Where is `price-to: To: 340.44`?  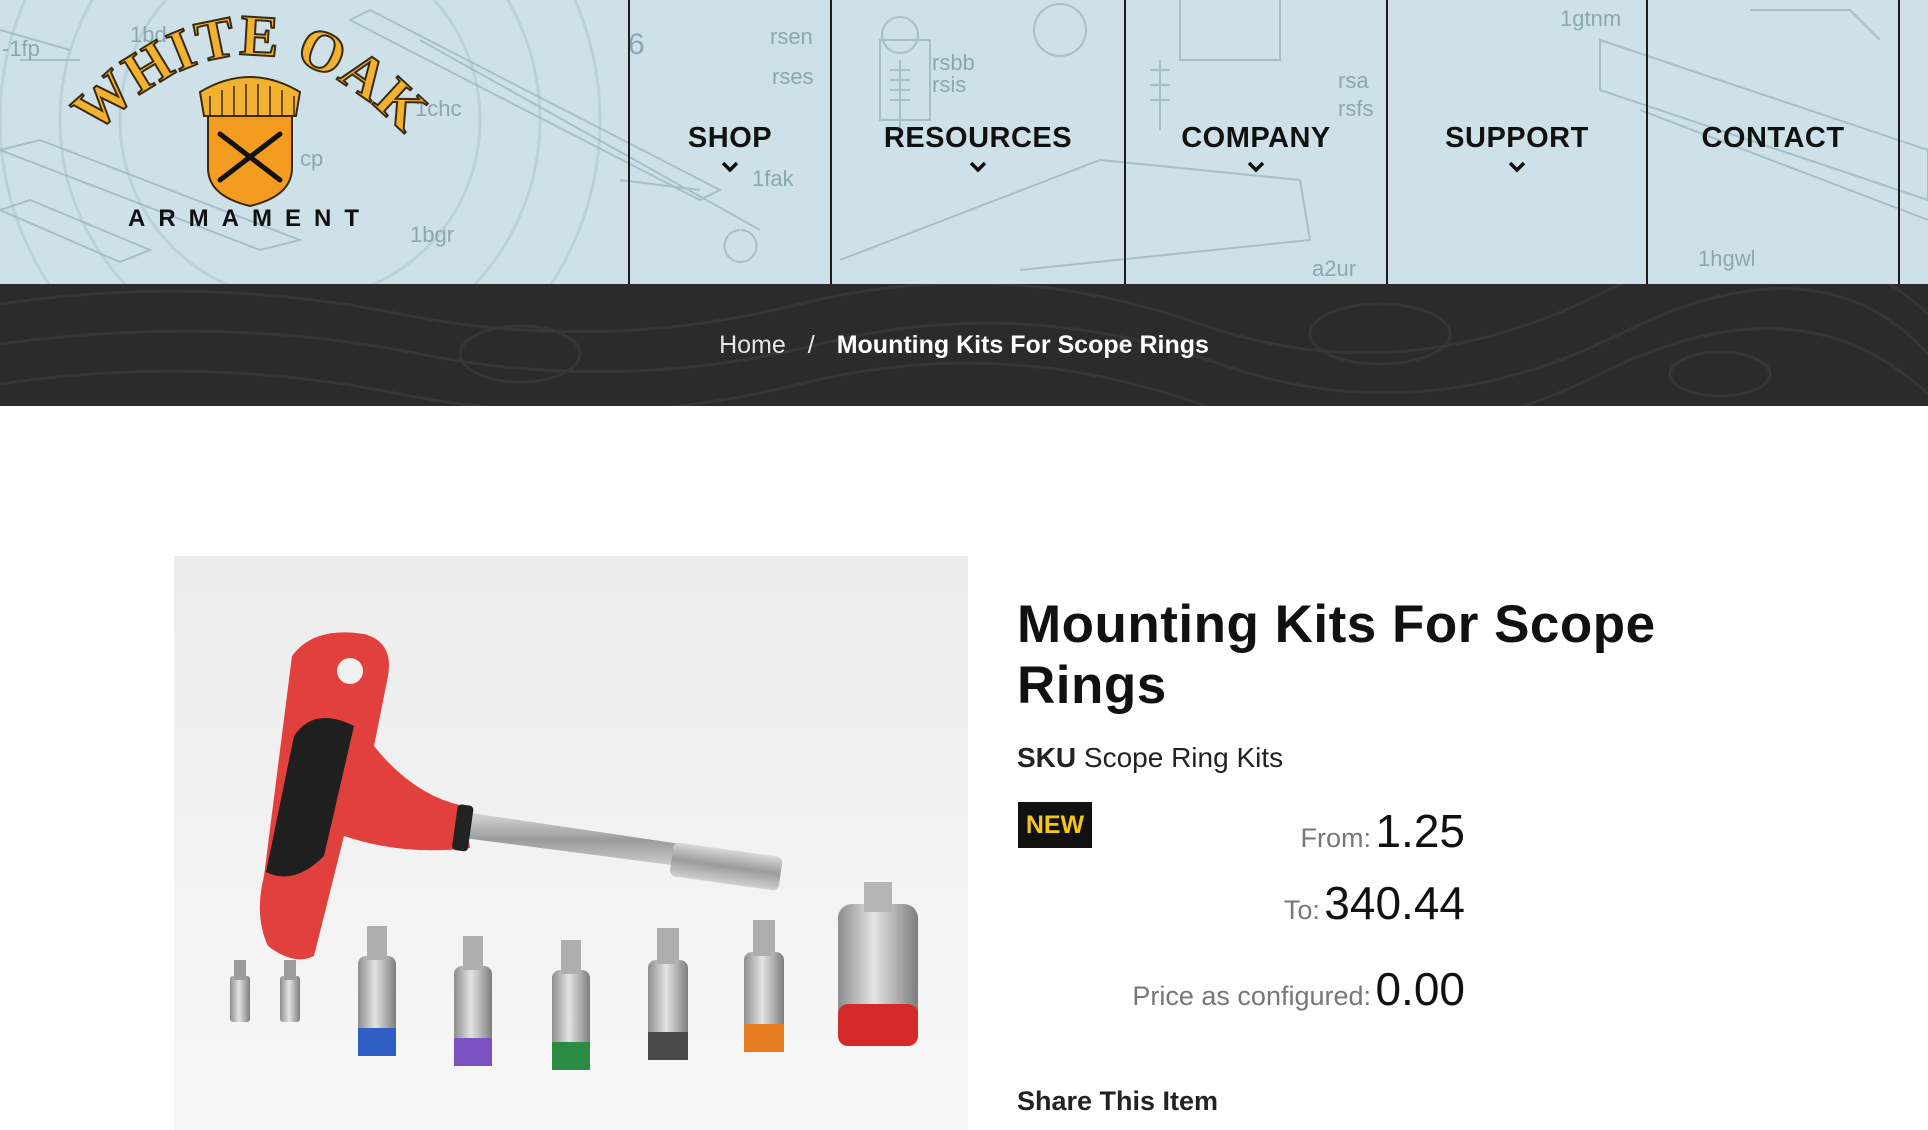
price-to: To: 340.44 is located at coordinates (1374, 903).